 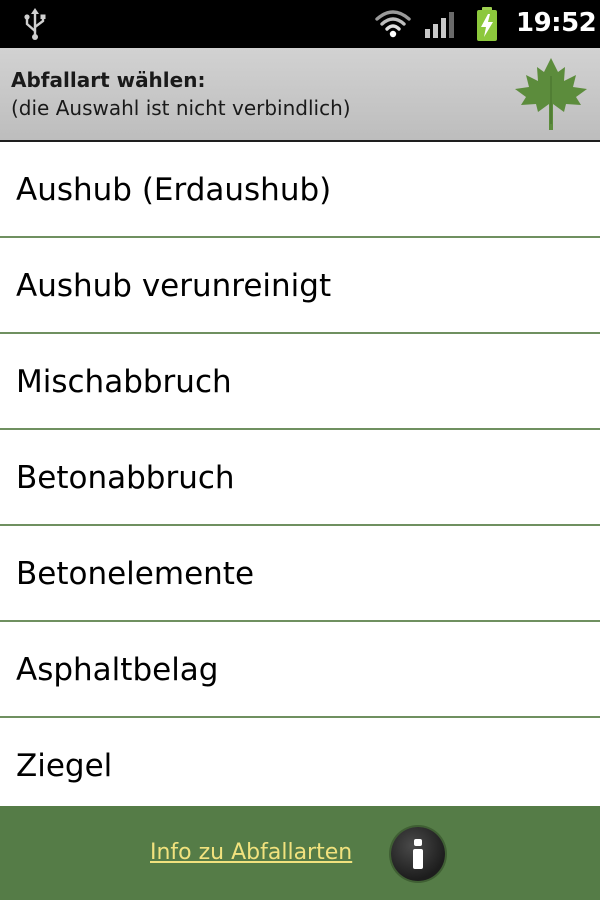 I want to click on list-item: Betonabbruch, so click(x=300, y=478).